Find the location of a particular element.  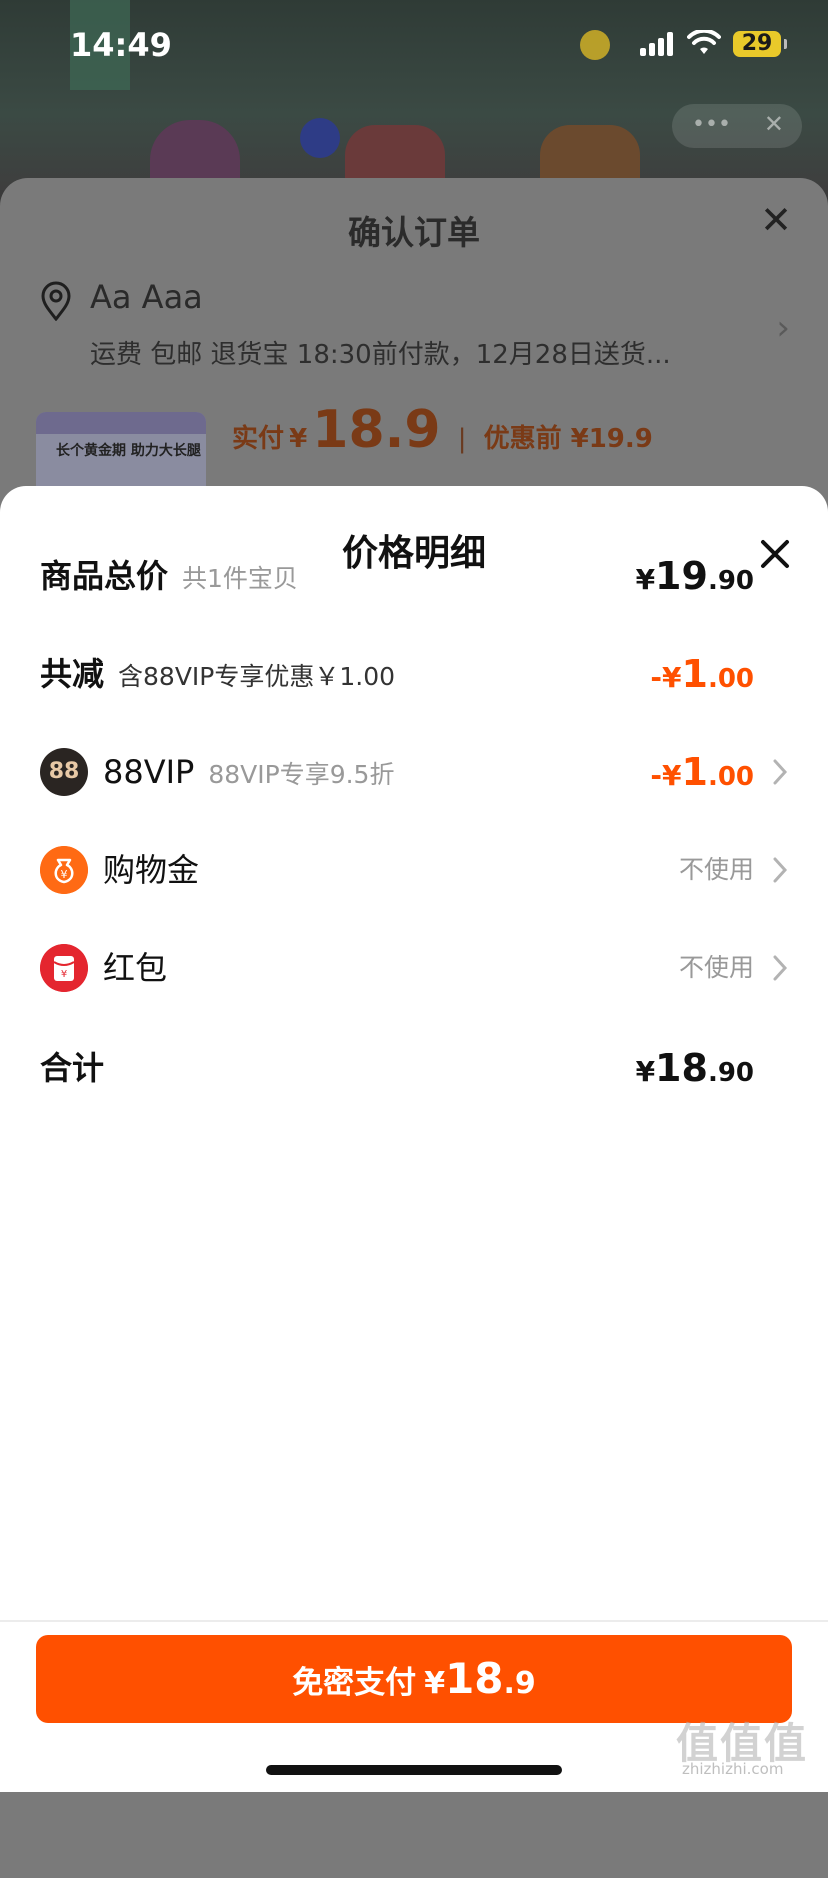

row-label: 商品总价 is located at coordinates (104, 576).